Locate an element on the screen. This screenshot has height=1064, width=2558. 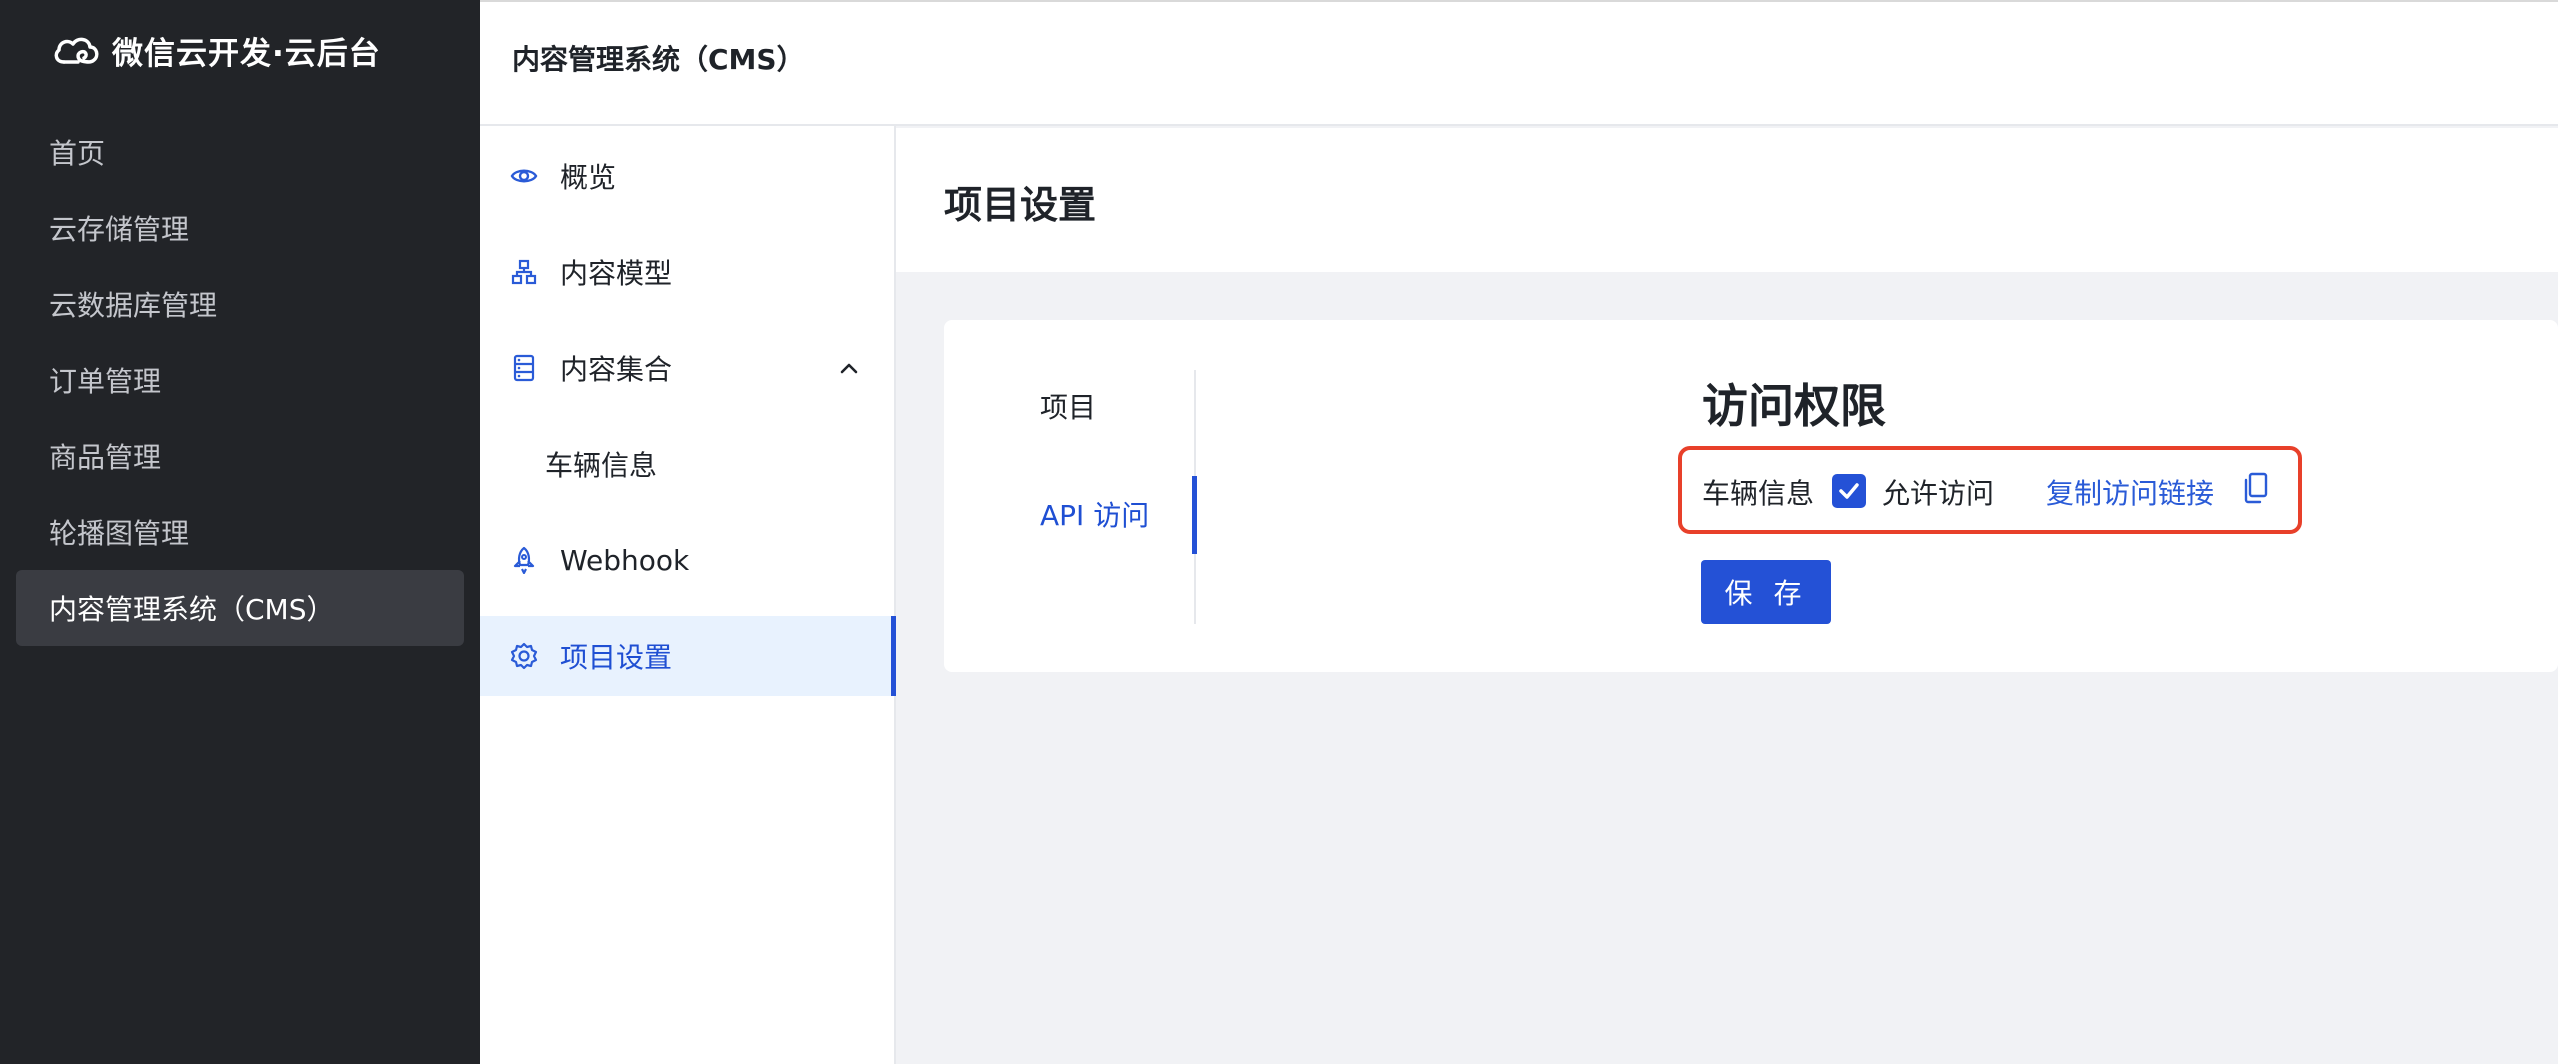
nav-item-carousel: 轮播图管理 is located at coordinates (240, 532).